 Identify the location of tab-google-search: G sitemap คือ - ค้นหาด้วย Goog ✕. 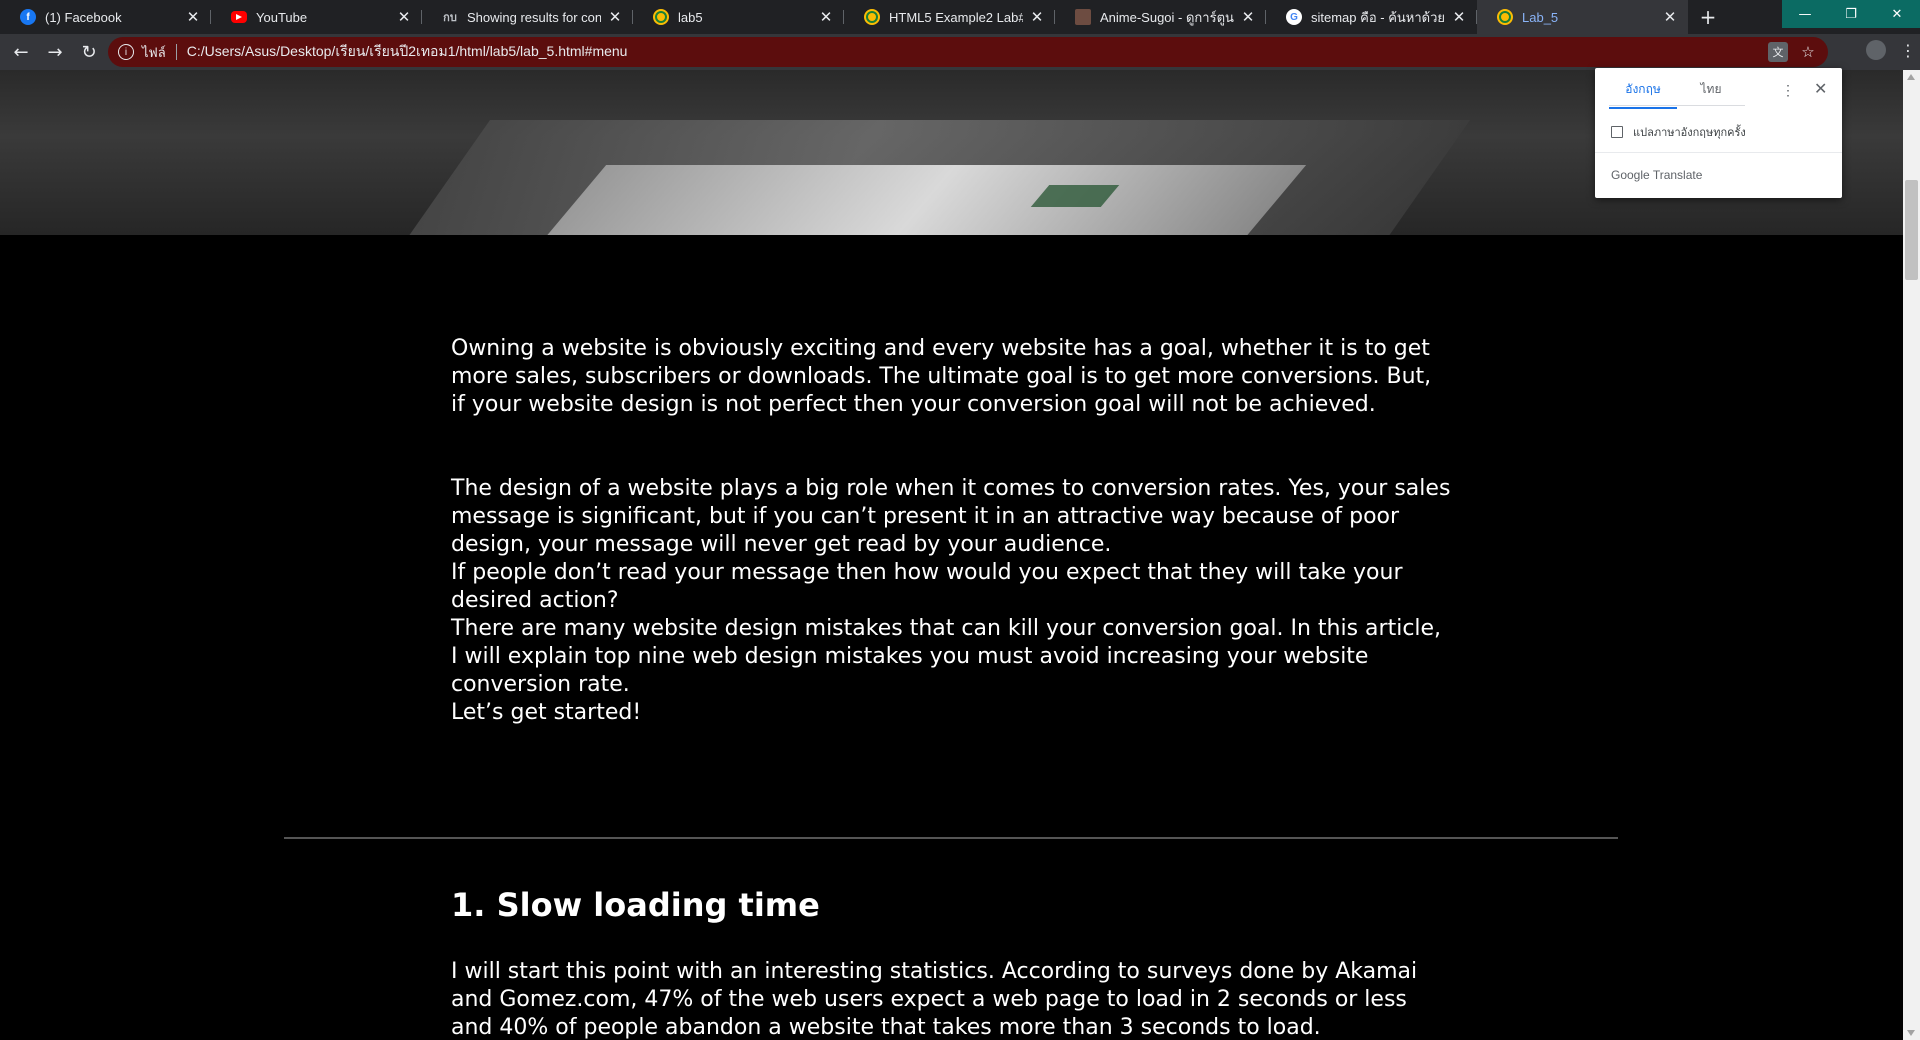
(1371, 17).